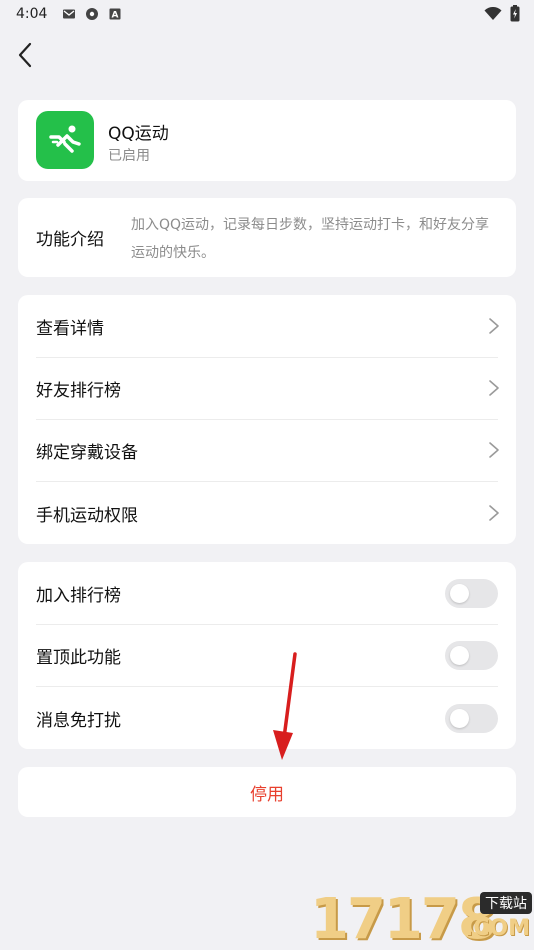 The height and width of the screenshot is (950, 534). I want to click on disable-button: 停用, so click(267, 792).